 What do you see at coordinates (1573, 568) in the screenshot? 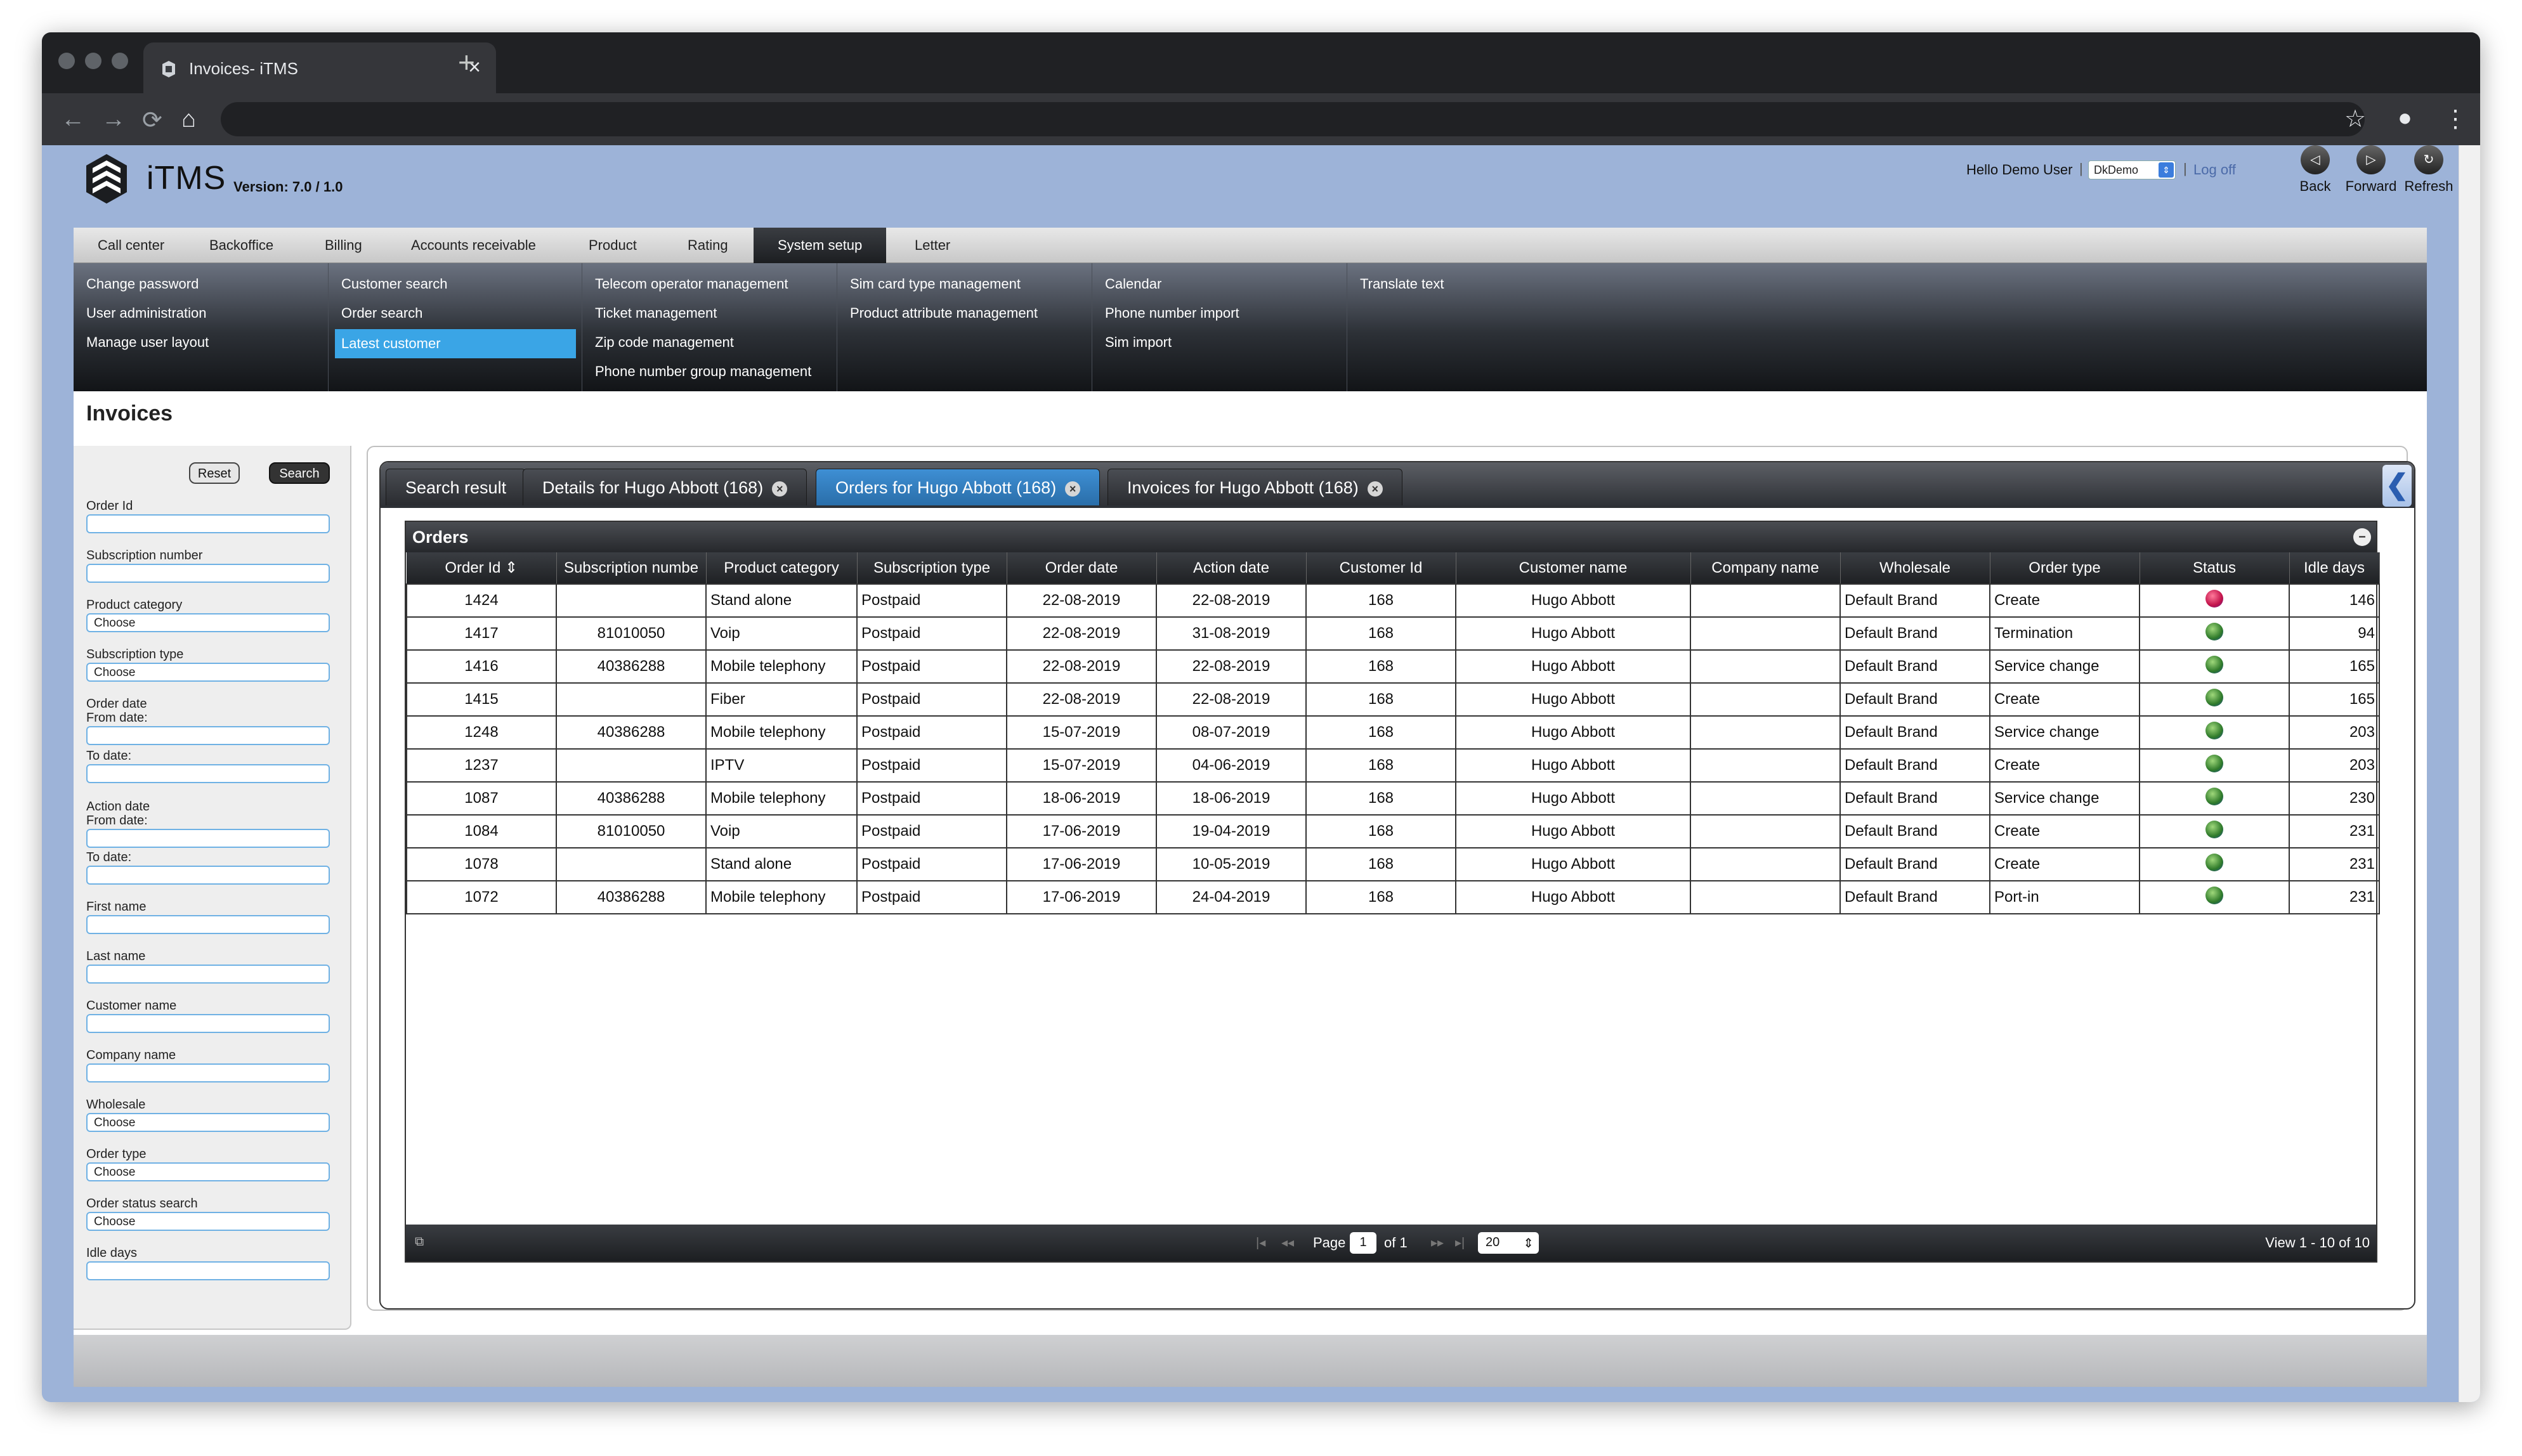
I see `column-header: Customer name` at bounding box center [1573, 568].